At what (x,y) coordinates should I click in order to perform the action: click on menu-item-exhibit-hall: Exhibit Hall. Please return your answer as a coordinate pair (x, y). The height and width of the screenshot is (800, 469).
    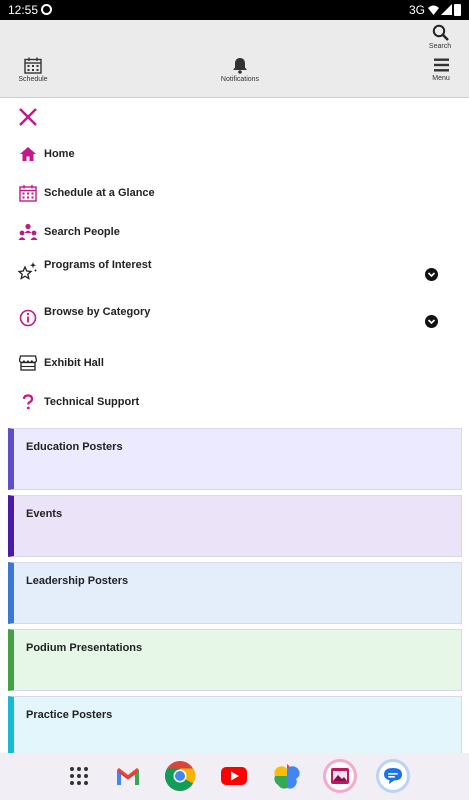
    Looking at the image, I should click on (238, 363).